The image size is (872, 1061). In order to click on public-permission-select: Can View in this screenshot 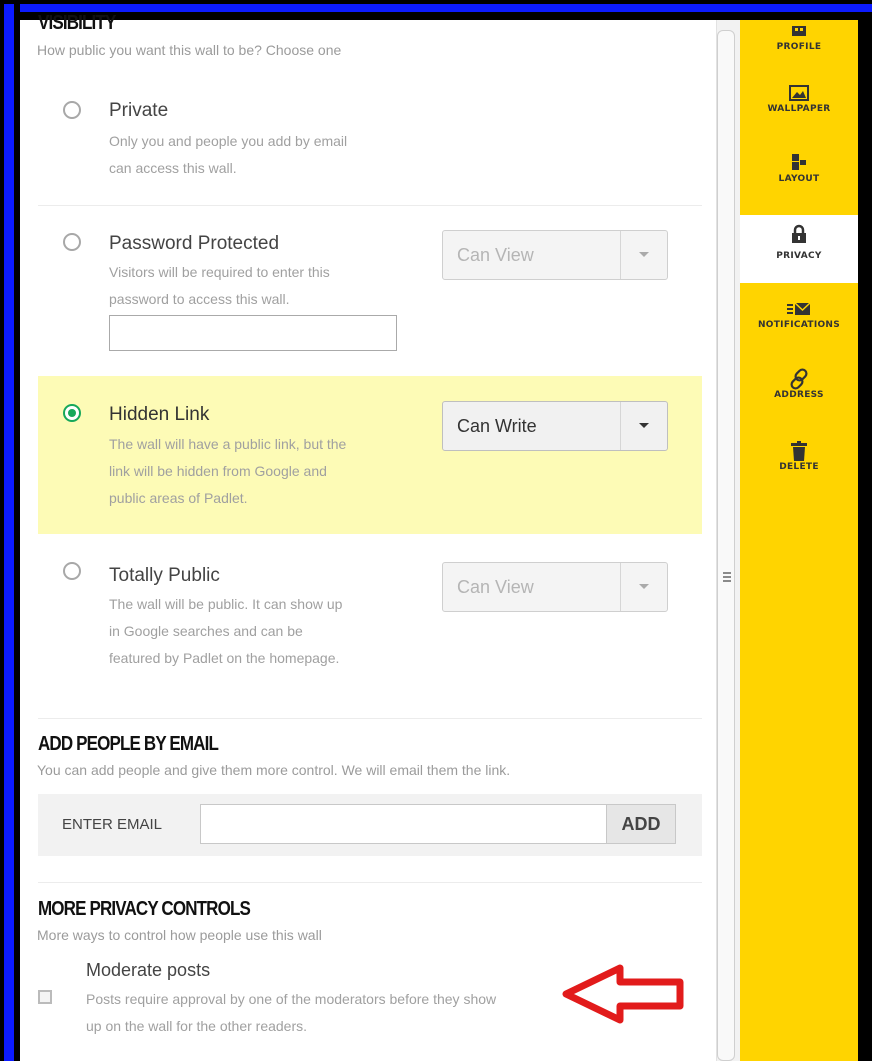, I will do `click(555, 587)`.